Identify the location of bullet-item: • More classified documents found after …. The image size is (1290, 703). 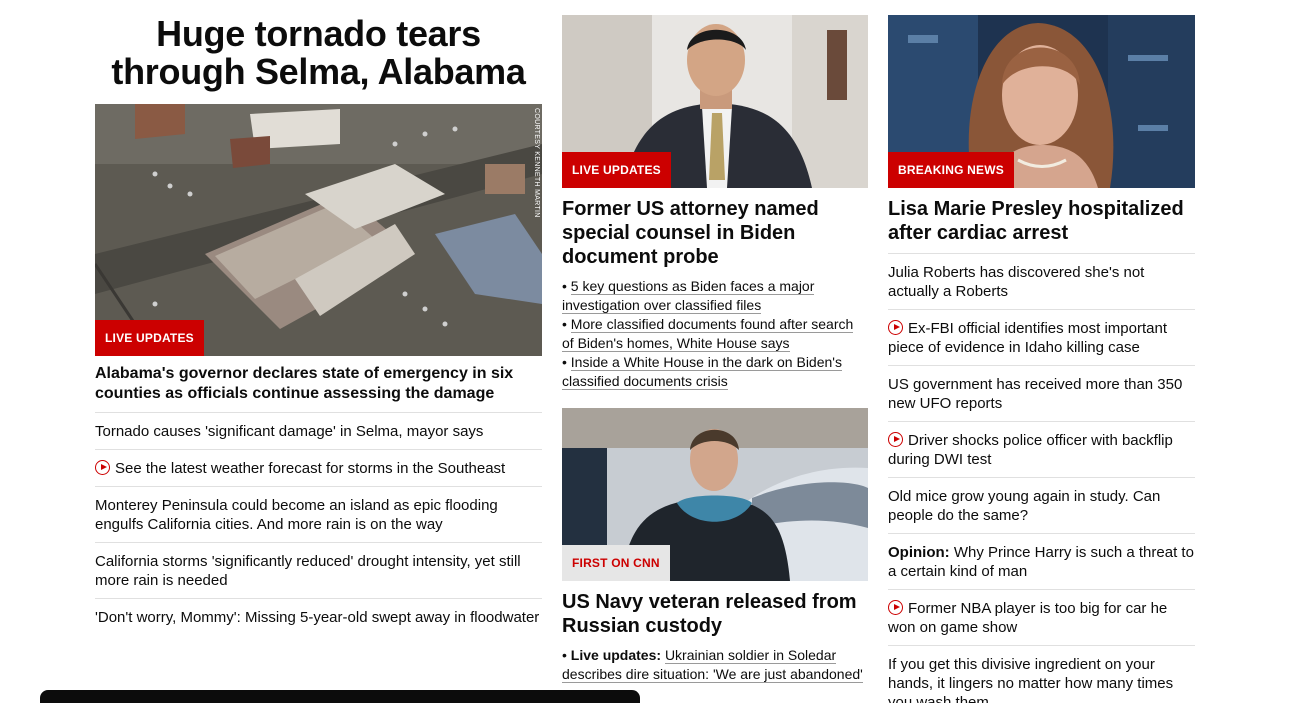
(708, 334).